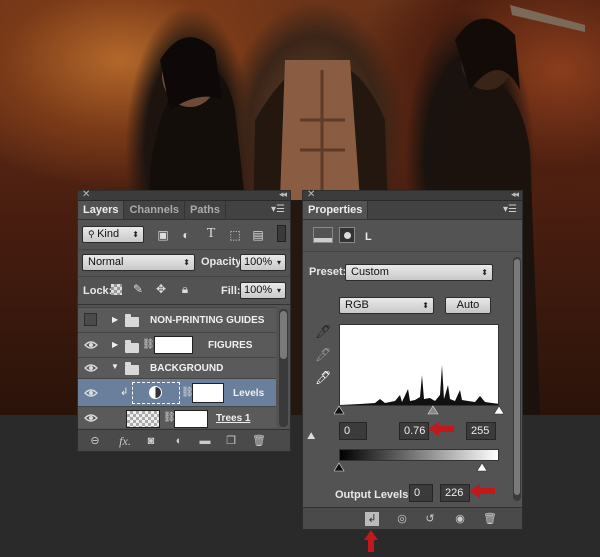 This screenshot has width=600, height=557. Describe the element at coordinates (258, 235) in the screenshot. I see `smart-object-filter-icon: ▤` at that location.